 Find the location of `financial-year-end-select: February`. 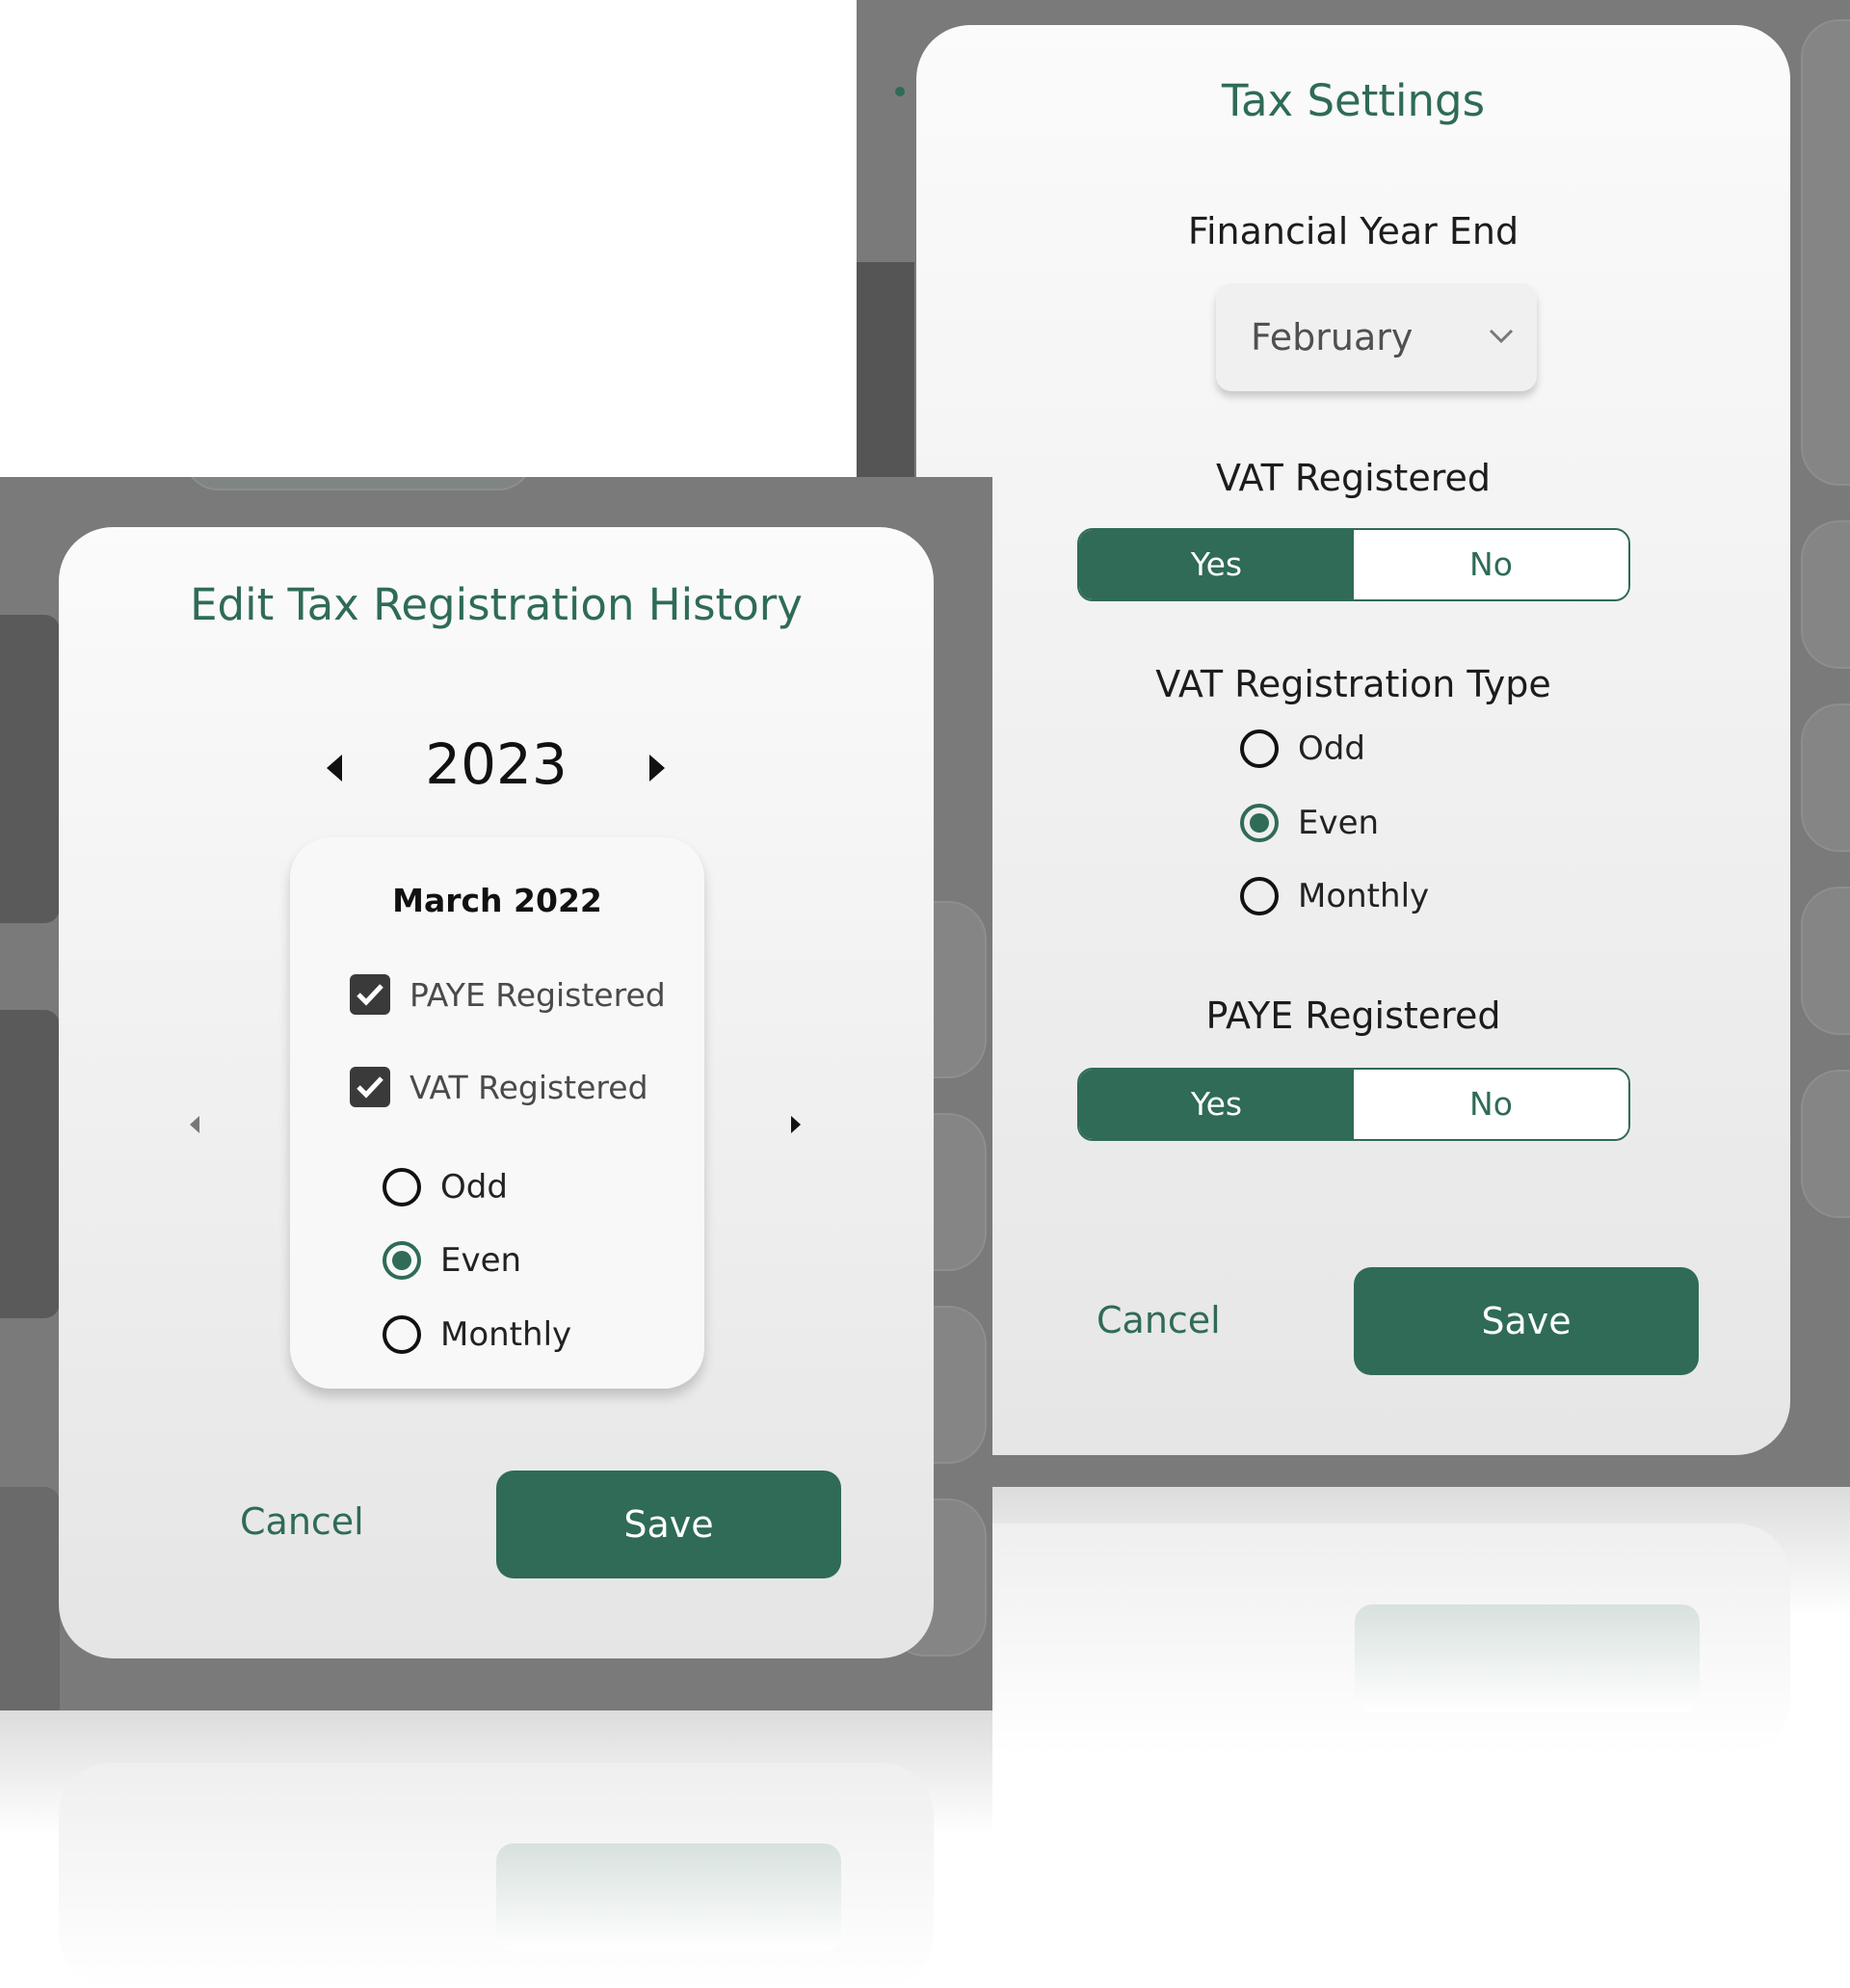

financial-year-end-select: February is located at coordinates (1376, 337).